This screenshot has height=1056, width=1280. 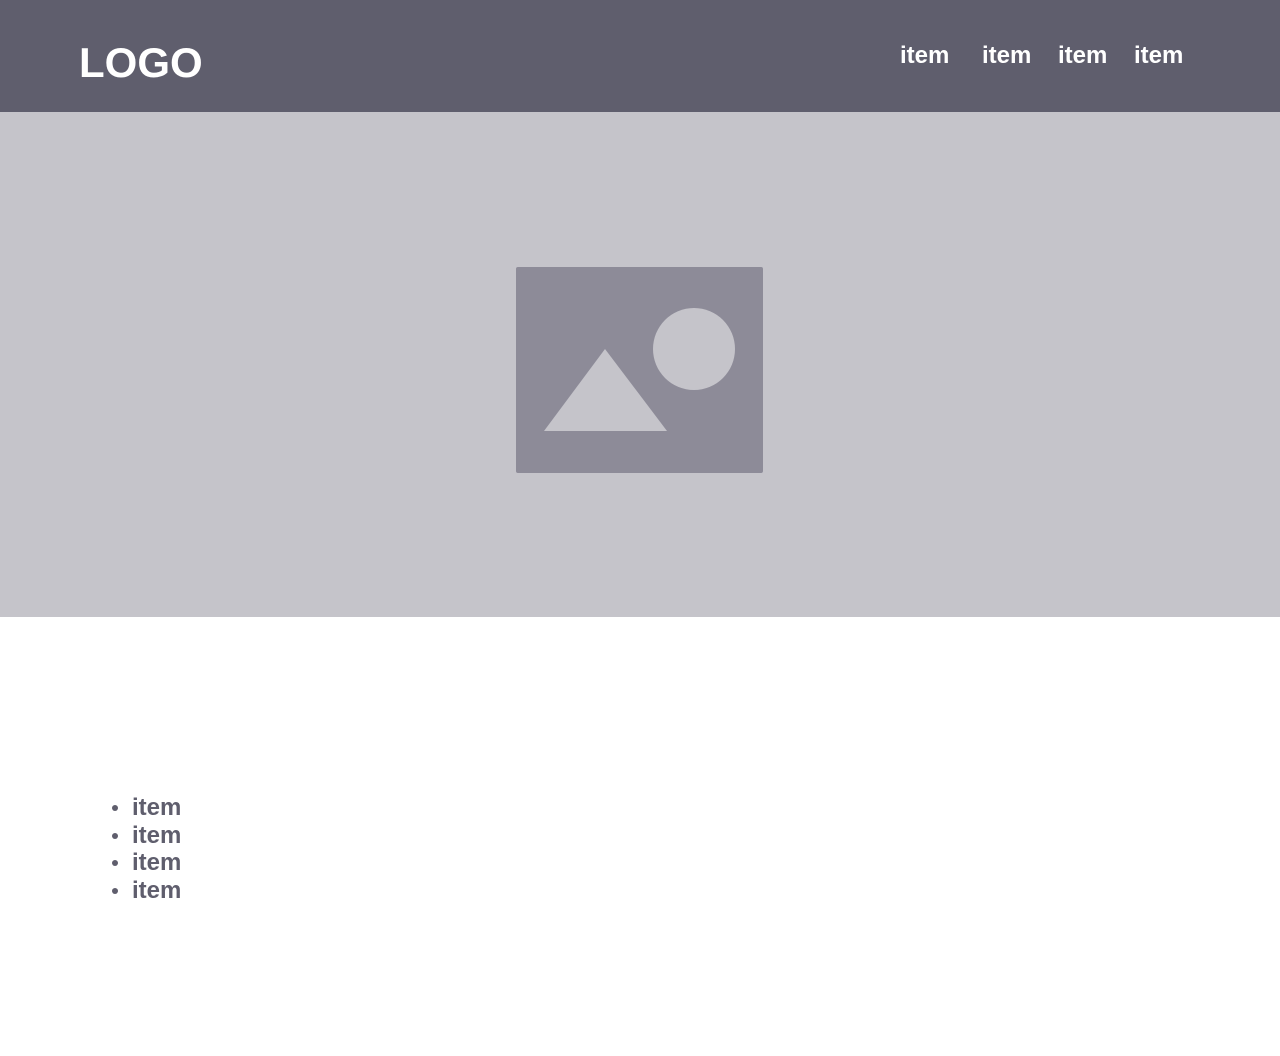 I want to click on content-list: item item item item, so click(x=145, y=849).